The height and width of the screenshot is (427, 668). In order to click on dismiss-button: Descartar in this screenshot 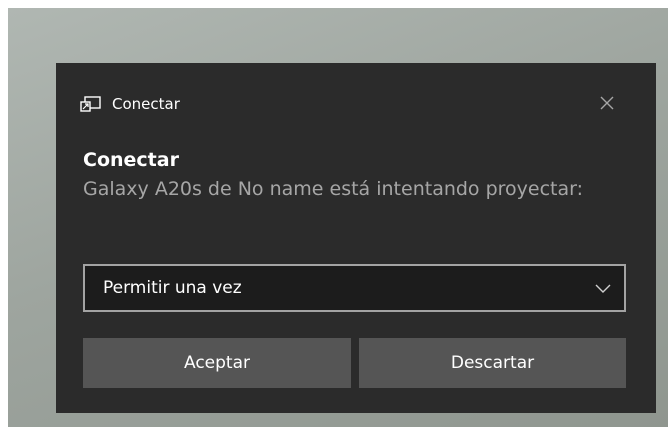, I will do `click(492, 363)`.